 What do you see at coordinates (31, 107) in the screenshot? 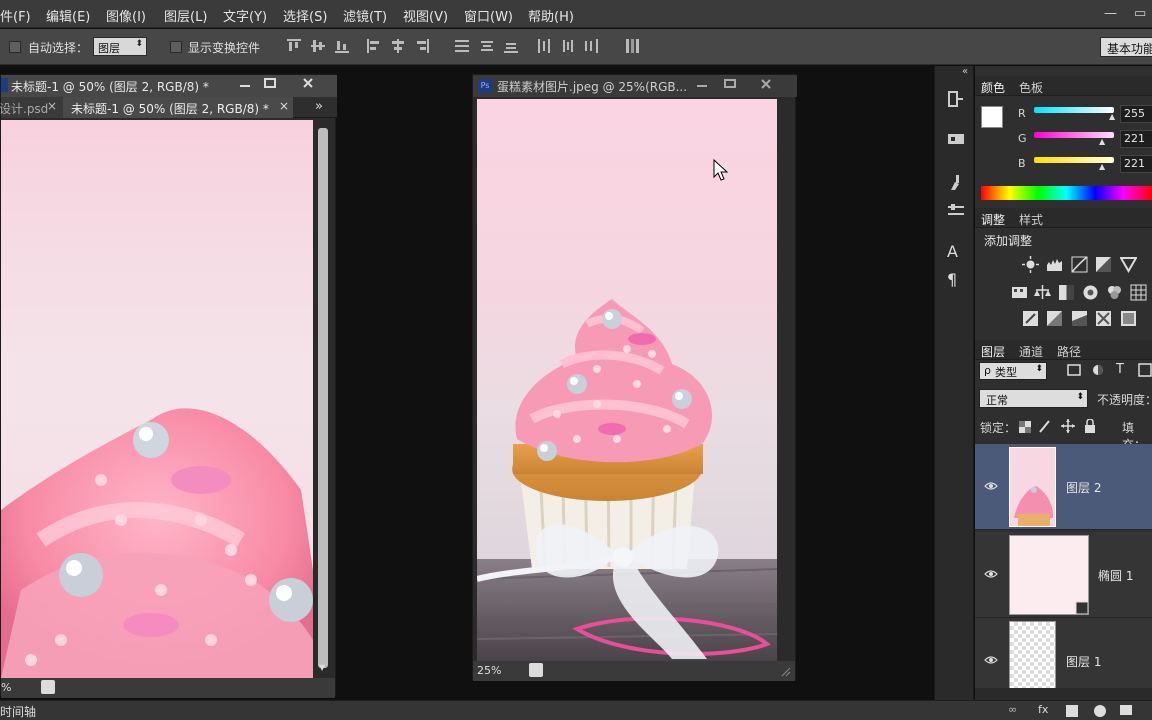
I see `tab-design-psd: 设计.psd ×` at bounding box center [31, 107].